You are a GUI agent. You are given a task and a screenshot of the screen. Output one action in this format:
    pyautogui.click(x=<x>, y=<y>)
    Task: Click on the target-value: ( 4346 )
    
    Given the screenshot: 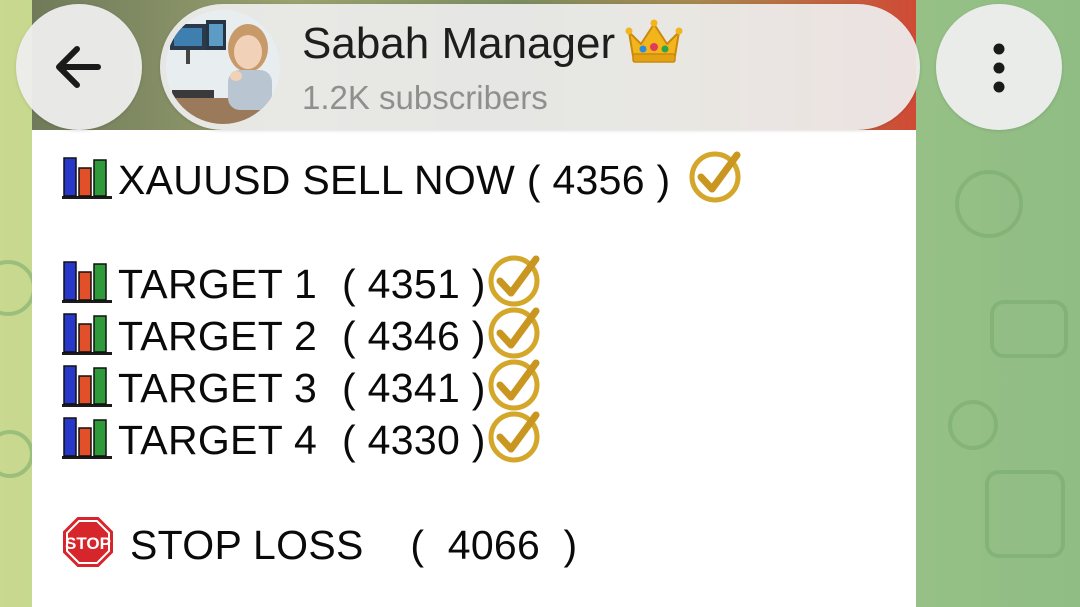 What is the action you would take?
    pyautogui.click(x=414, y=335)
    